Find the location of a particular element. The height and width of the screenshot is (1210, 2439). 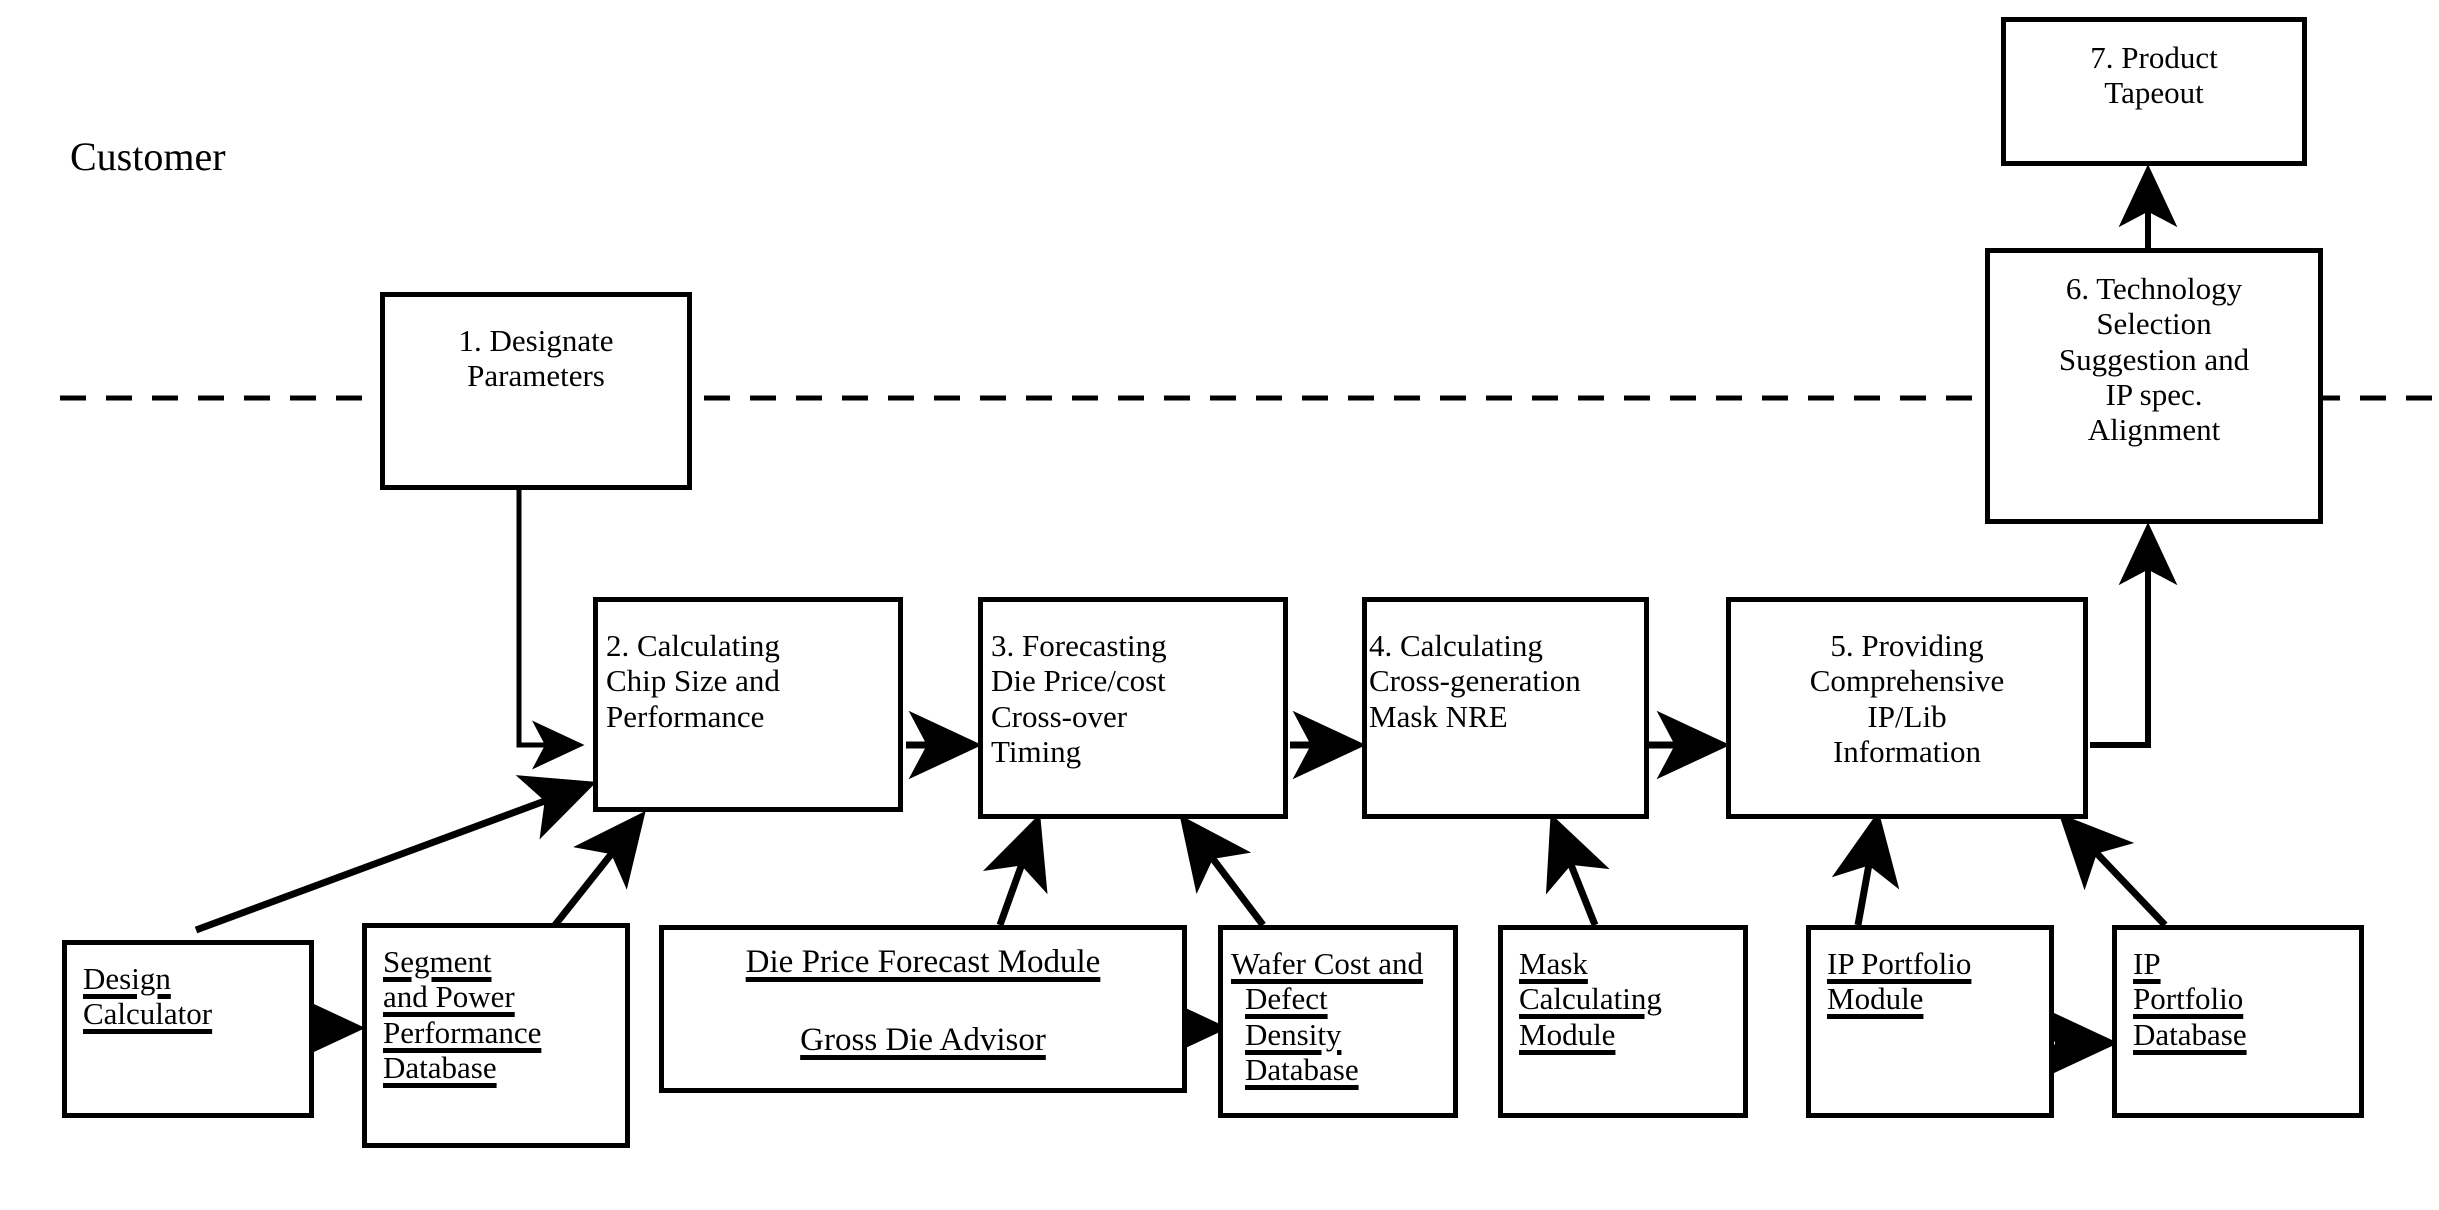

data-box-wafer-cost-defect-density-database: Wafer Cost and Defect Density Database is located at coordinates (1338, 1021).